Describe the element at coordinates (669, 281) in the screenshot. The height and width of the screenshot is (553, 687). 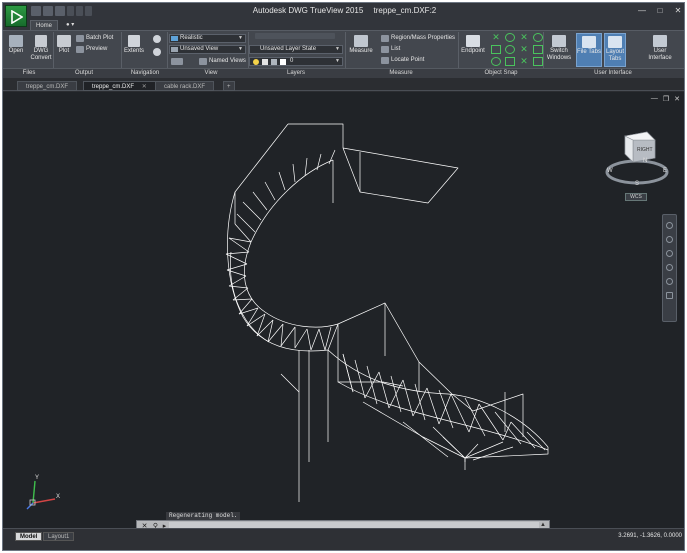
I see `showmotion-icon` at that location.